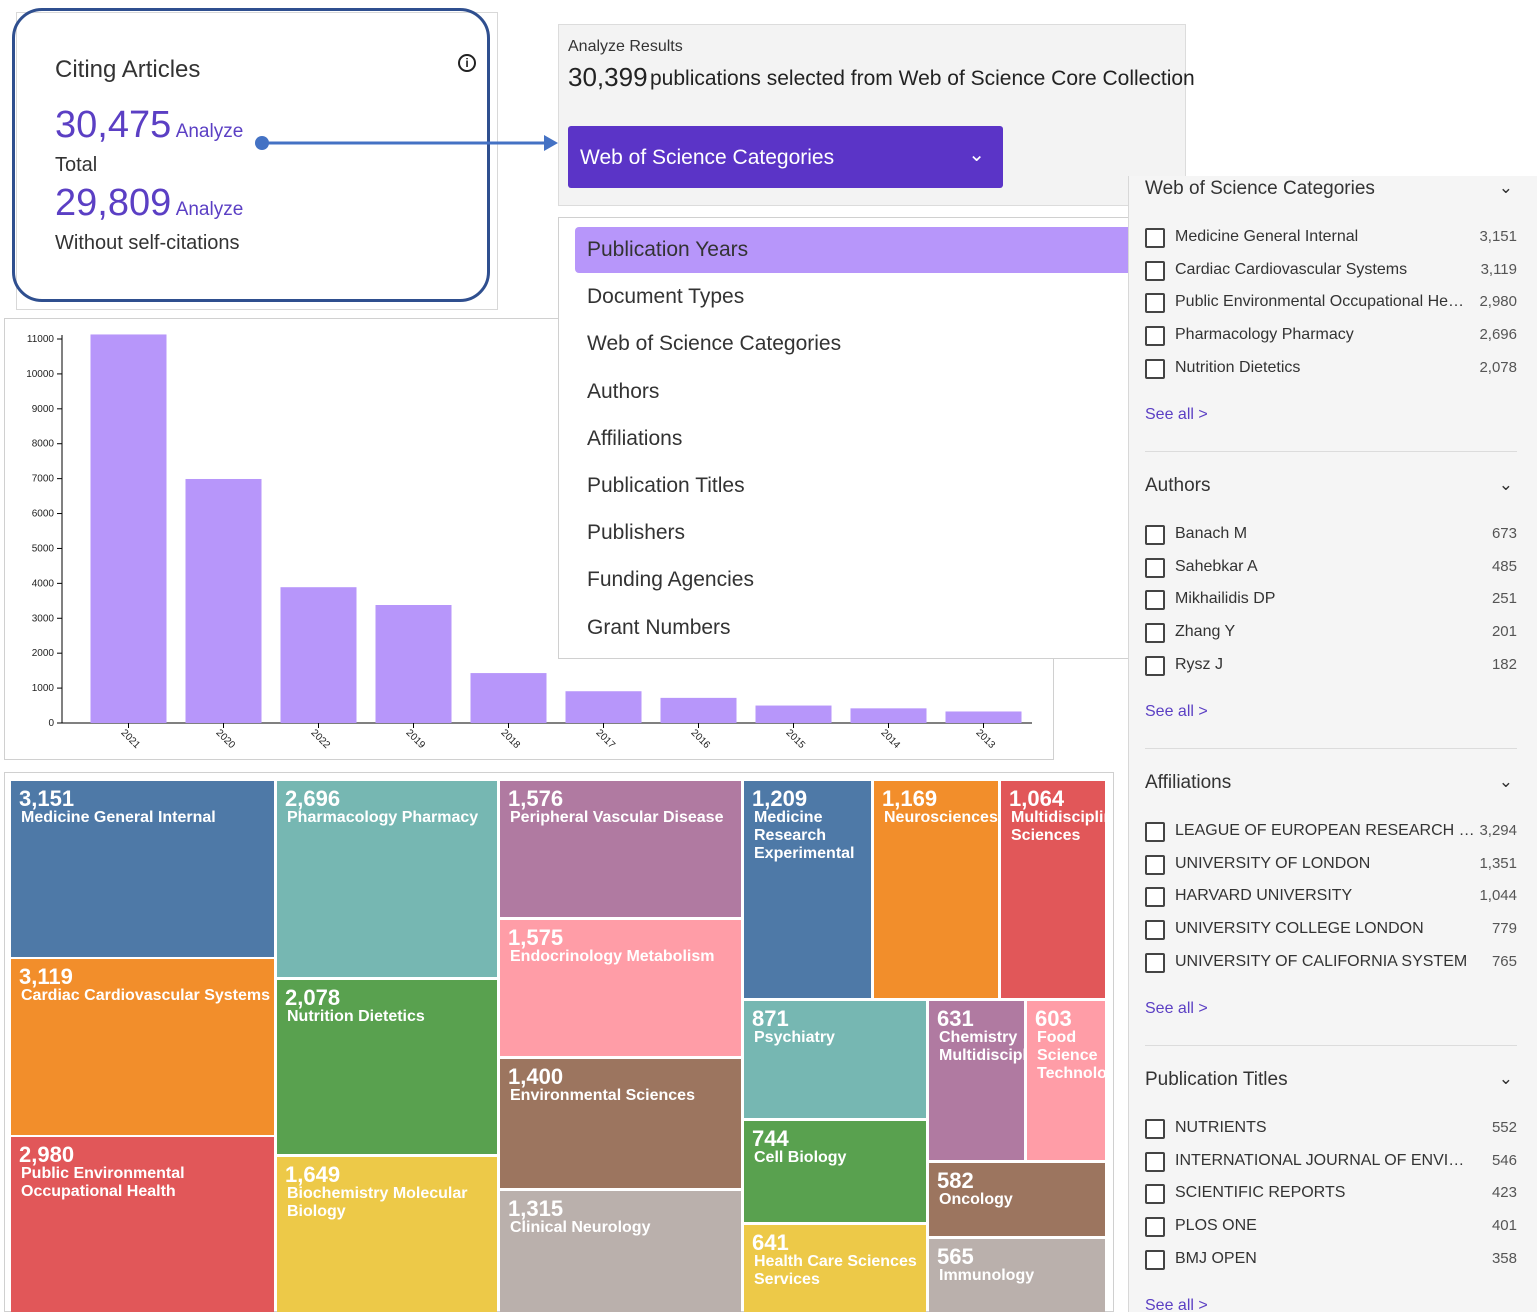  What do you see at coordinates (835, 1268) in the screenshot?
I see `treemap-tile: 641 Health Care Sciences Services` at bounding box center [835, 1268].